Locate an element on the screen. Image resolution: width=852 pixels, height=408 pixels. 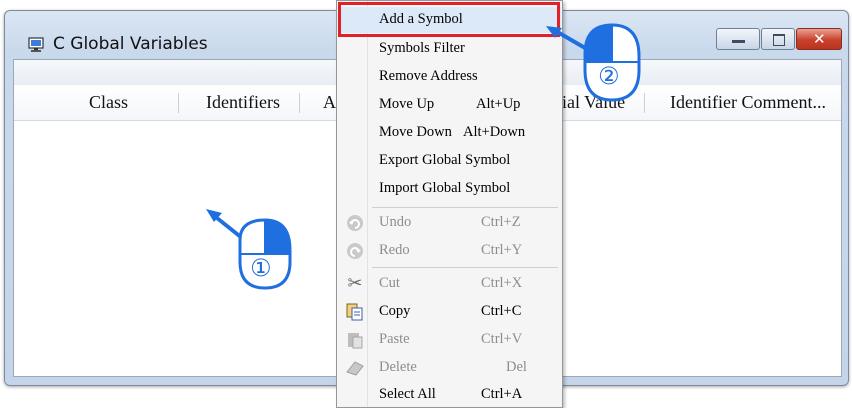
window-title: C Global Variables is located at coordinates (130, 44).